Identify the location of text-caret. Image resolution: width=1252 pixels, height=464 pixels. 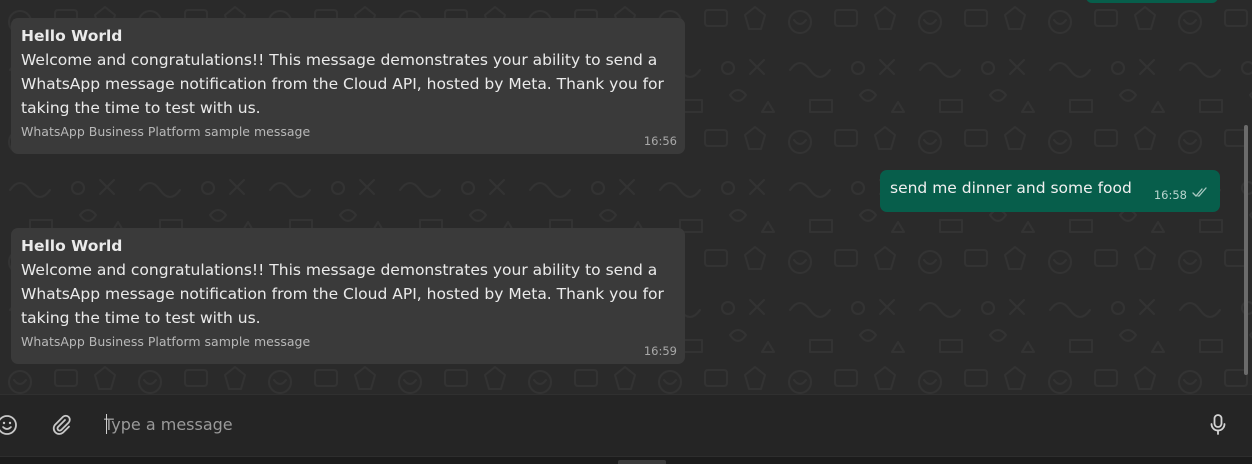
(106, 424).